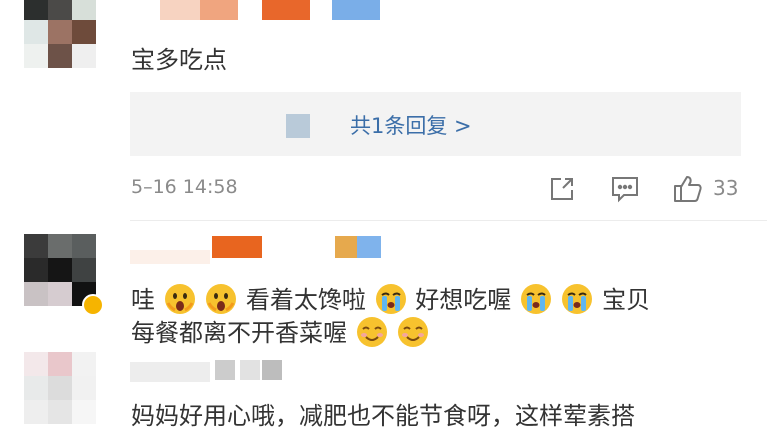 The height and width of the screenshot is (443, 767). Describe the element at coordinates (625, 189) in the screenshot. I see `comment-icon` at that location.